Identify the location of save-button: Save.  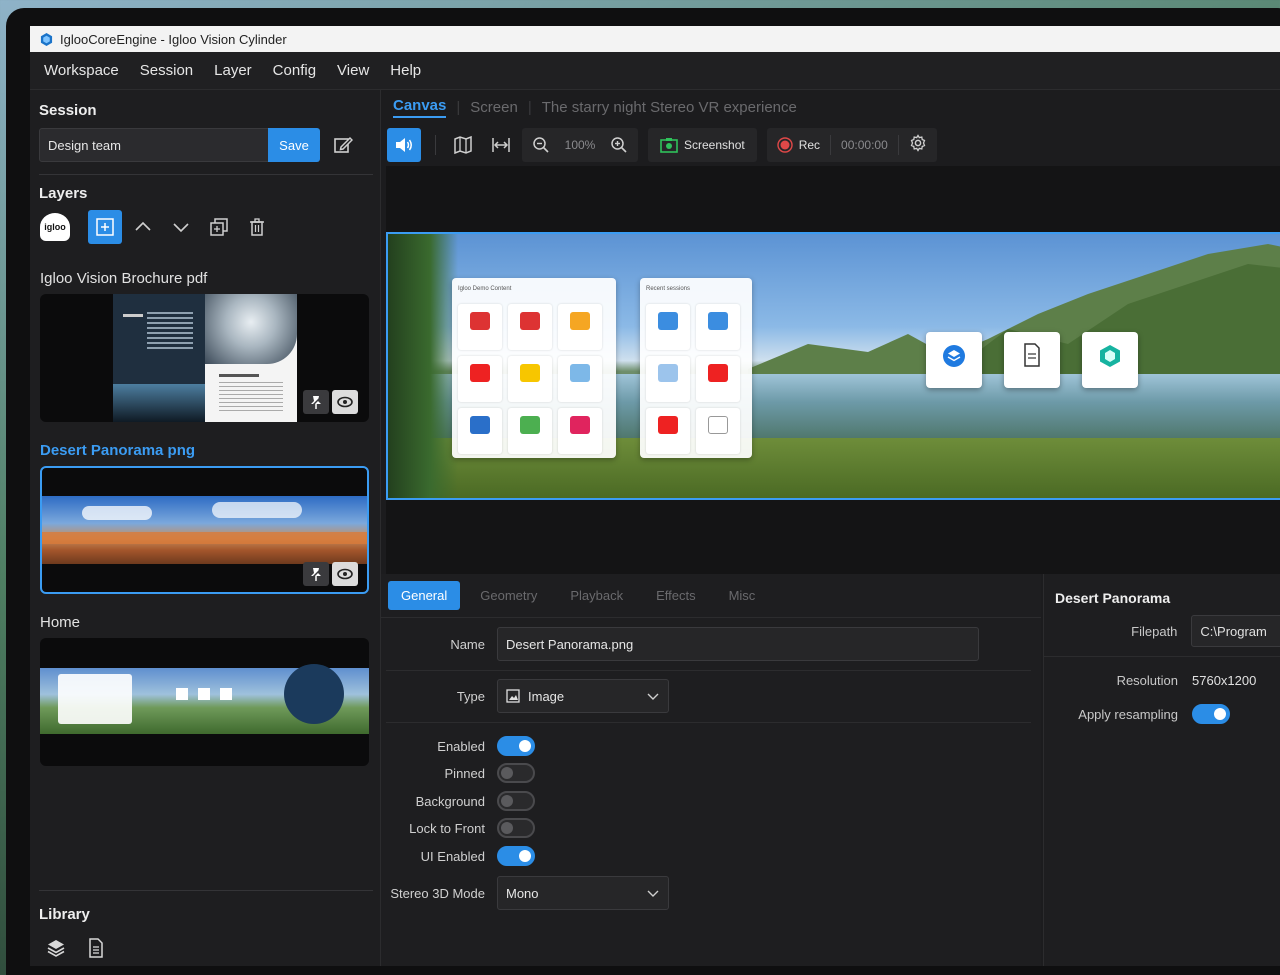
(294, 145).